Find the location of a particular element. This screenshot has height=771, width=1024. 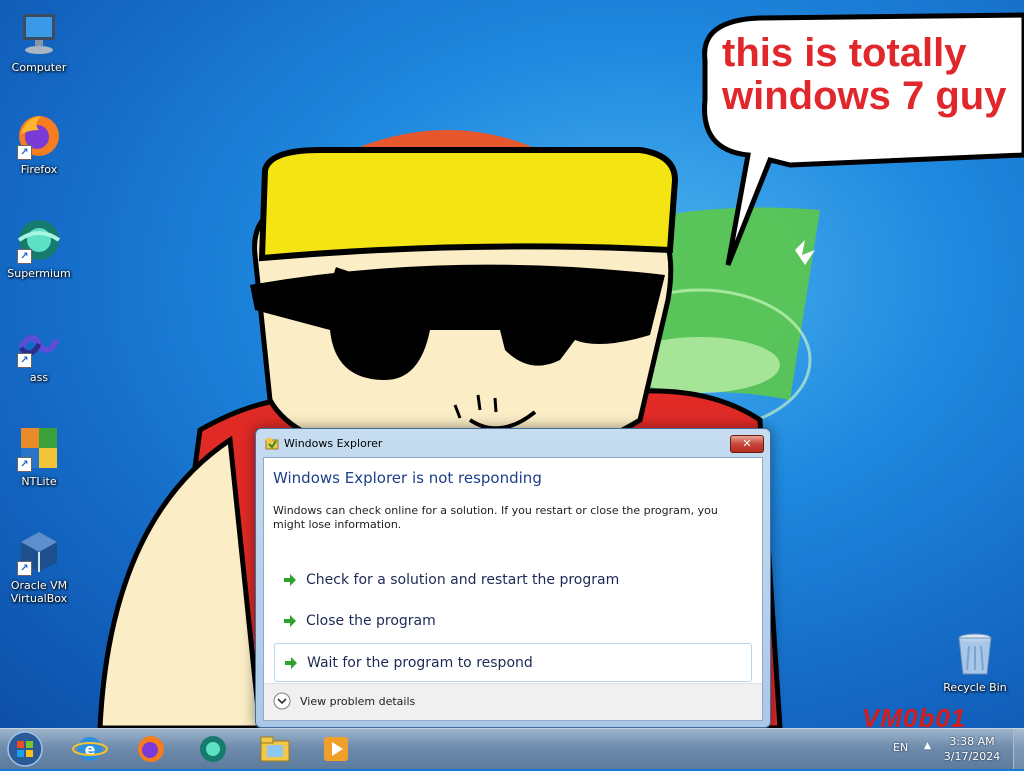

firefox-icon: ↗ is located at coordinates (39, 136).